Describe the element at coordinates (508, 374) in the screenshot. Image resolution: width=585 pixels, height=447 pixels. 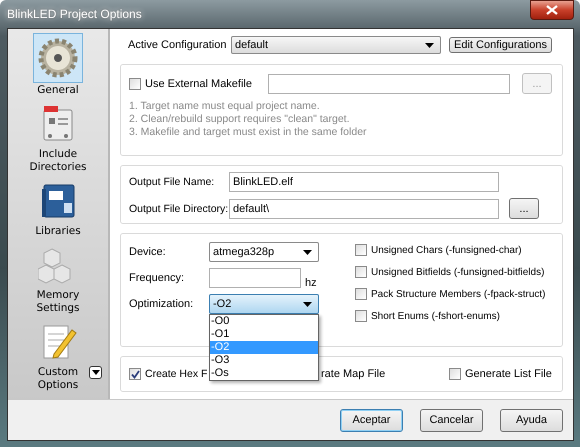
I see `checkbox-label: Generate List File` at that location.